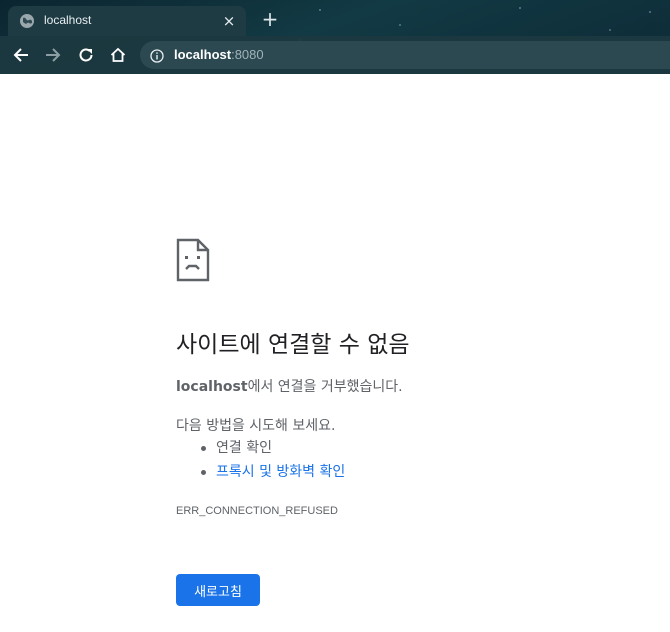  I want to click on error-host: localhost, so click(212, 387).